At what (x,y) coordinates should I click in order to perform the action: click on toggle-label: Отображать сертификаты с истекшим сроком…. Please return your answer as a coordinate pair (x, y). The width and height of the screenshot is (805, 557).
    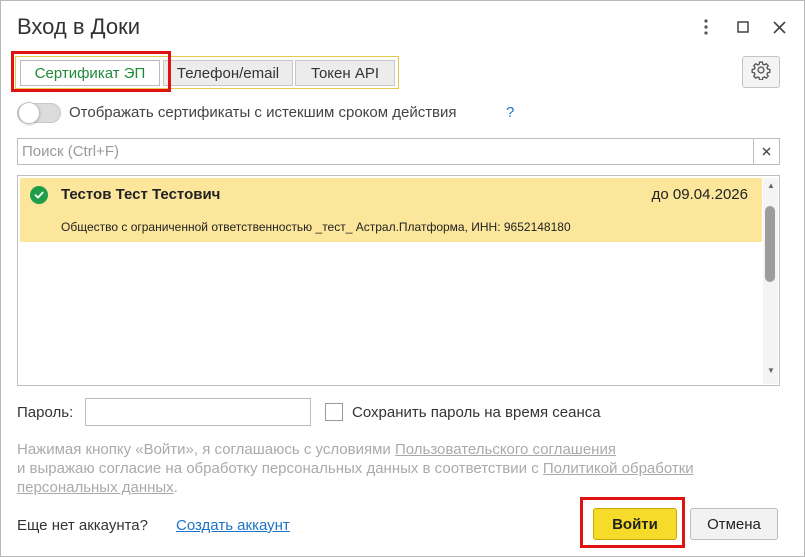
    Looking at the image, I should click on (263, 112).